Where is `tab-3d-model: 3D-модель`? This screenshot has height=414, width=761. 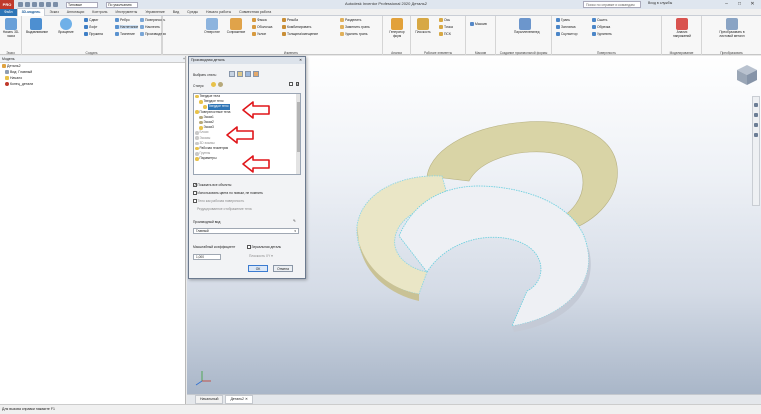 tab-3d-model: 3D-модель is located at coordinates (31, 12).